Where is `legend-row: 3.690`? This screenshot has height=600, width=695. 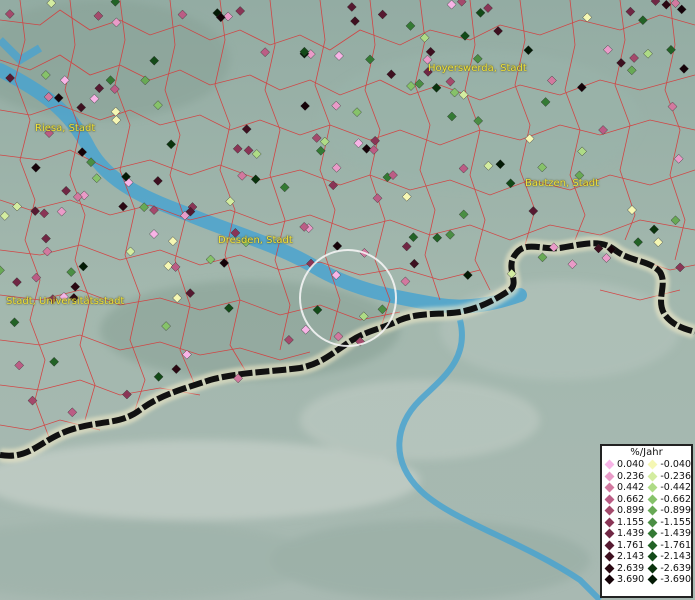 legend-row: 3.690 is located at coordinates (625, 580).